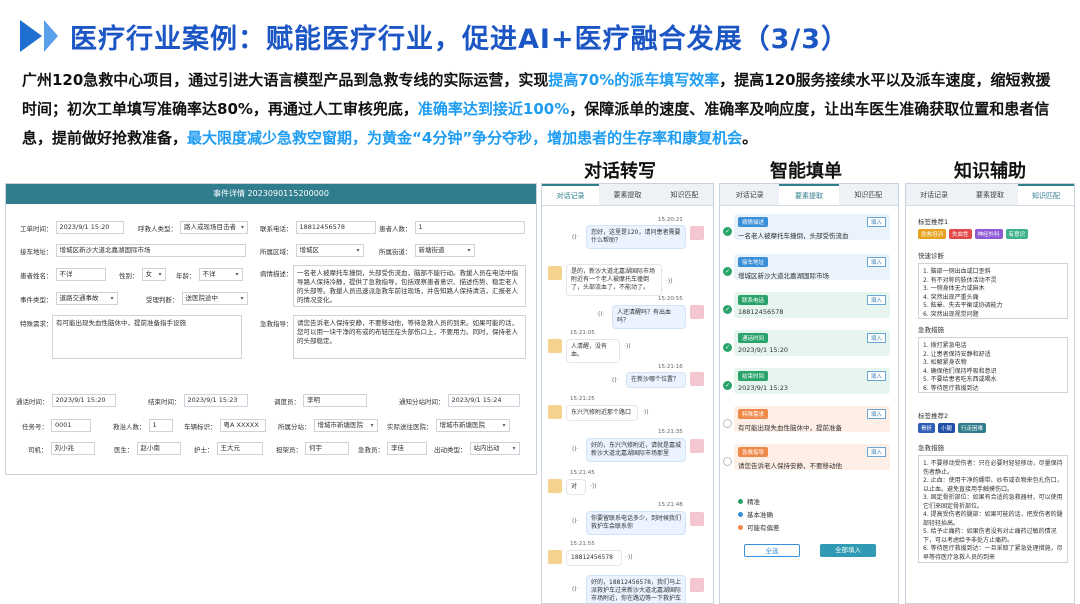 The height and width of the screenshot is (604, 1080). Describe the element at coordinates (71, 425) in the screenshot. I see `task-number-field: 0001` at that location.